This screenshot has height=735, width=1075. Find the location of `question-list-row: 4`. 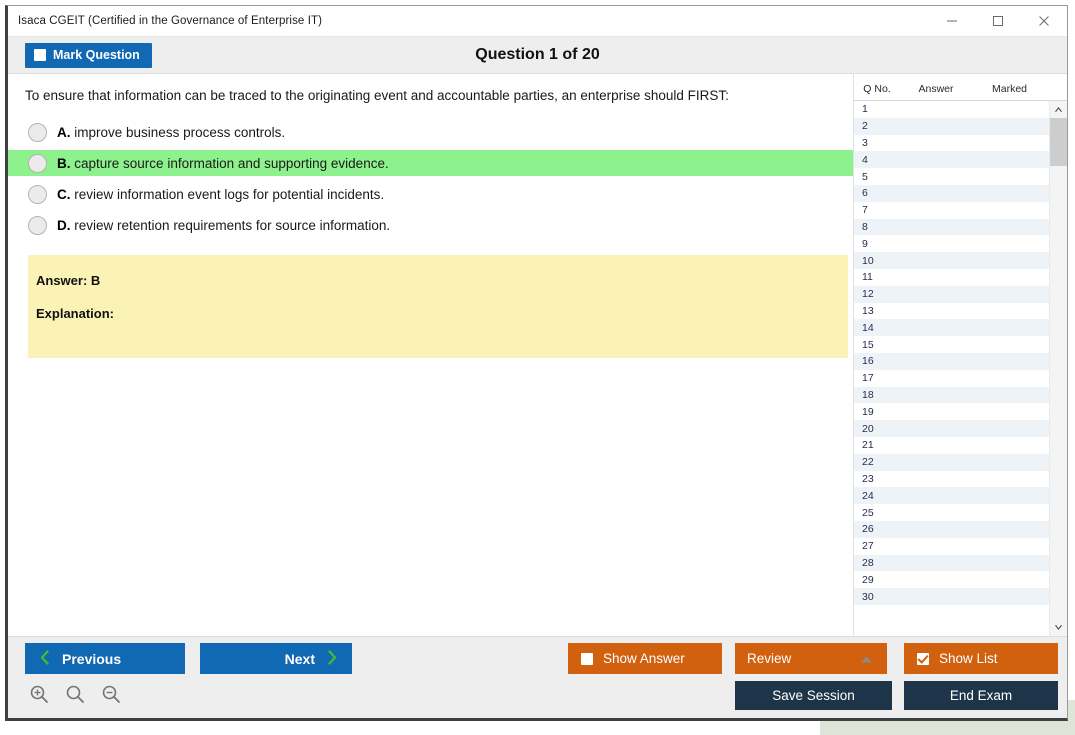

question-list-row: 4 is located at coordinates (951, 160).